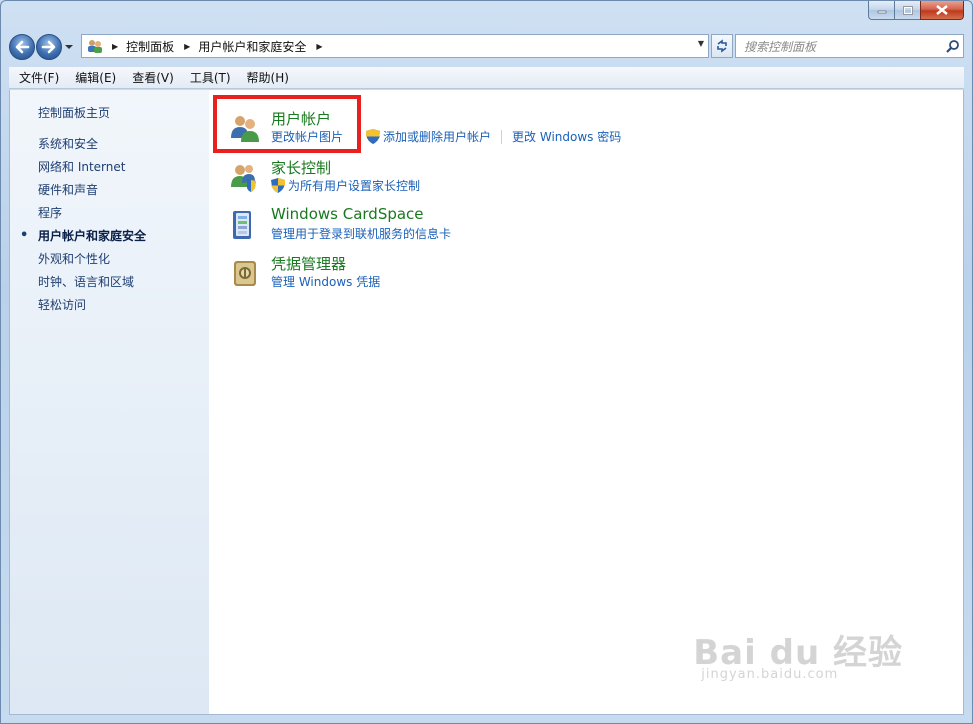 The image size is (973, 724). What do you see at coordinates (395, 46) in the screenshot?
I see `address-bar: ▶ 控制面板 ▶ 用户帐户和家庭安全 ▶ ▼` at bounding box center [395, 46].